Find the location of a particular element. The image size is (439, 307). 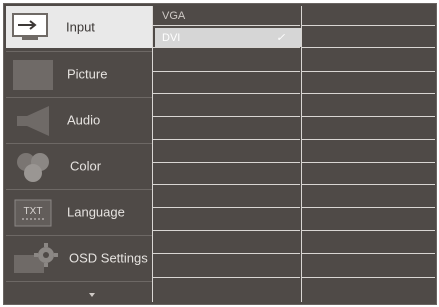

picture-icon is located at coordinates (33, 76).